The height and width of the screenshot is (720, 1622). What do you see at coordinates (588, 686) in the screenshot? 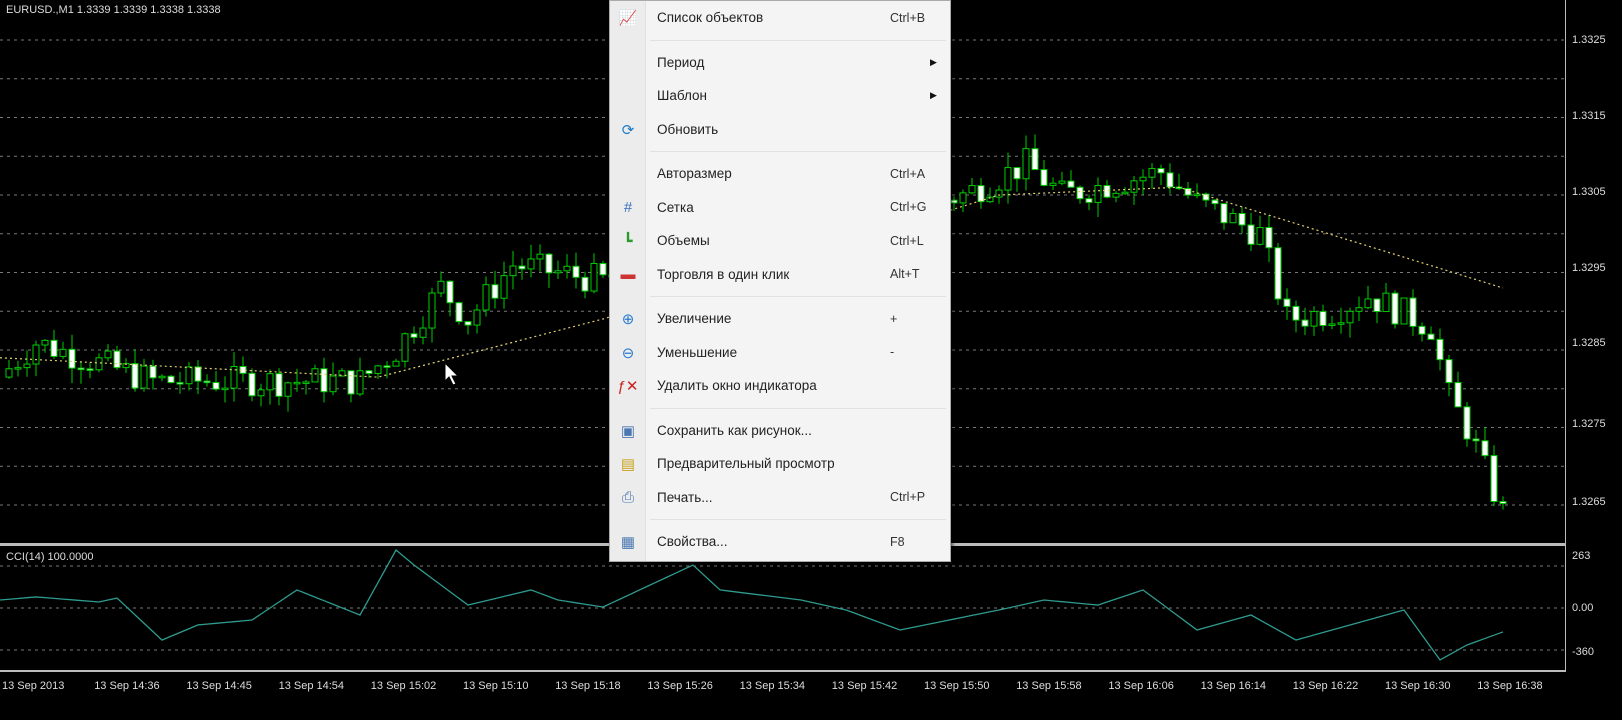
I see `time-label: 13 Sep 15:18` at bounding box center [588, 686].